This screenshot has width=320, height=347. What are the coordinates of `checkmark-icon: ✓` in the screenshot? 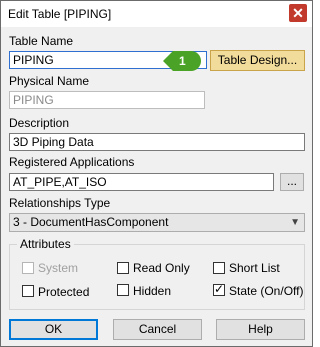 It's located at (219, 289).